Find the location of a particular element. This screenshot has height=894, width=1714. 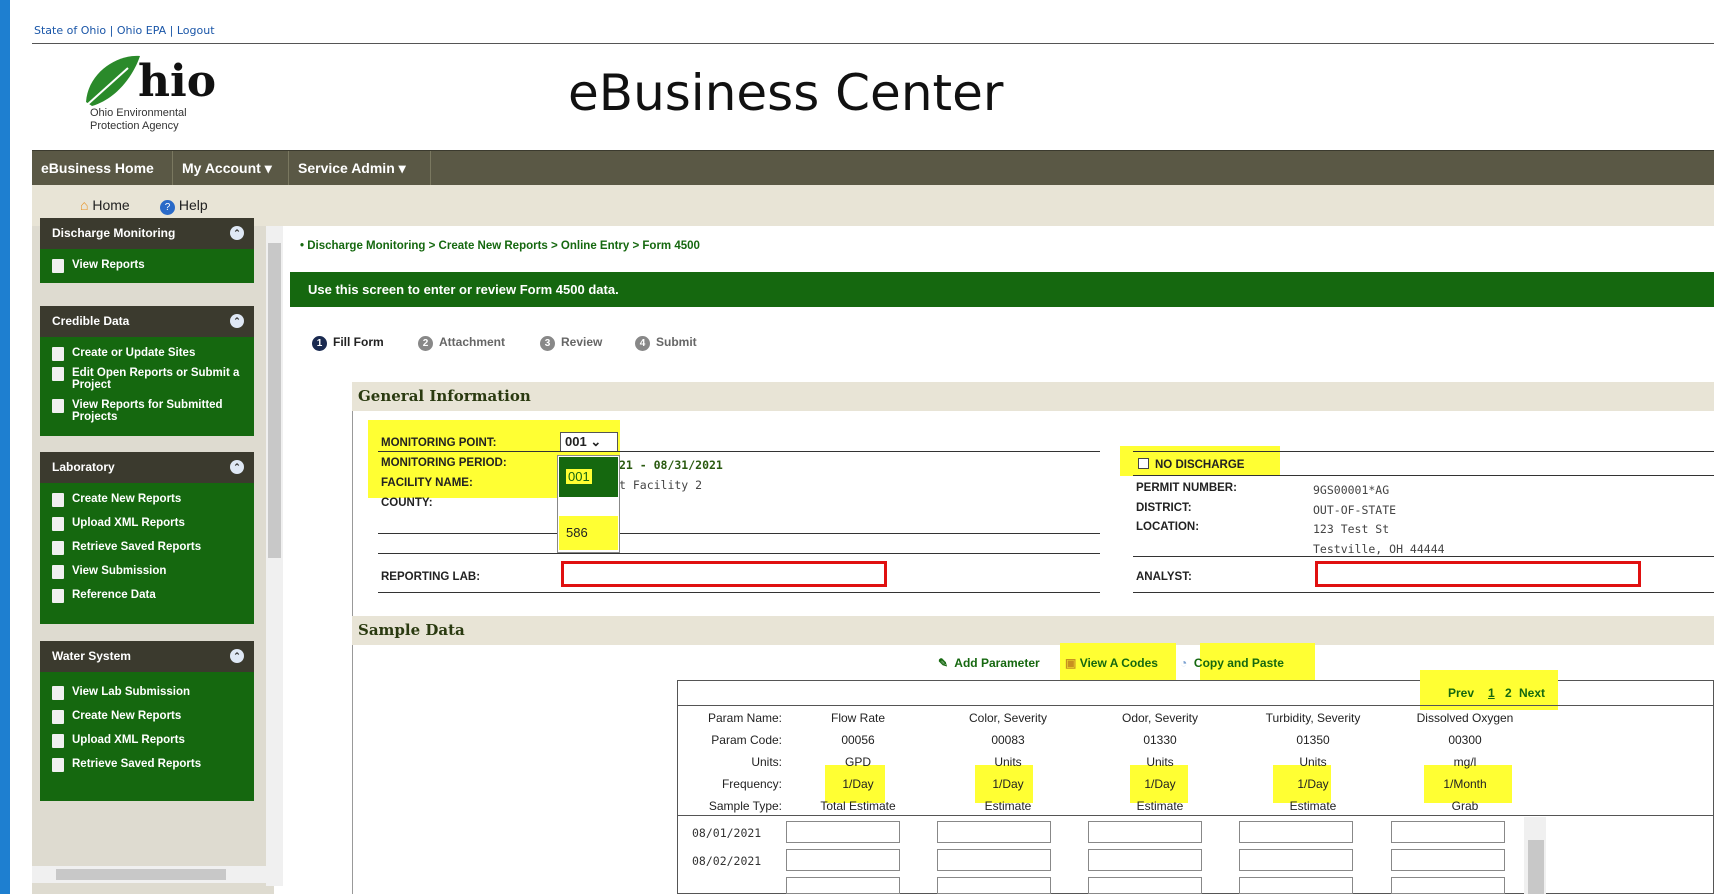

monitoring-point-select: 001 ⌄ is located at coordinates (589, 442).